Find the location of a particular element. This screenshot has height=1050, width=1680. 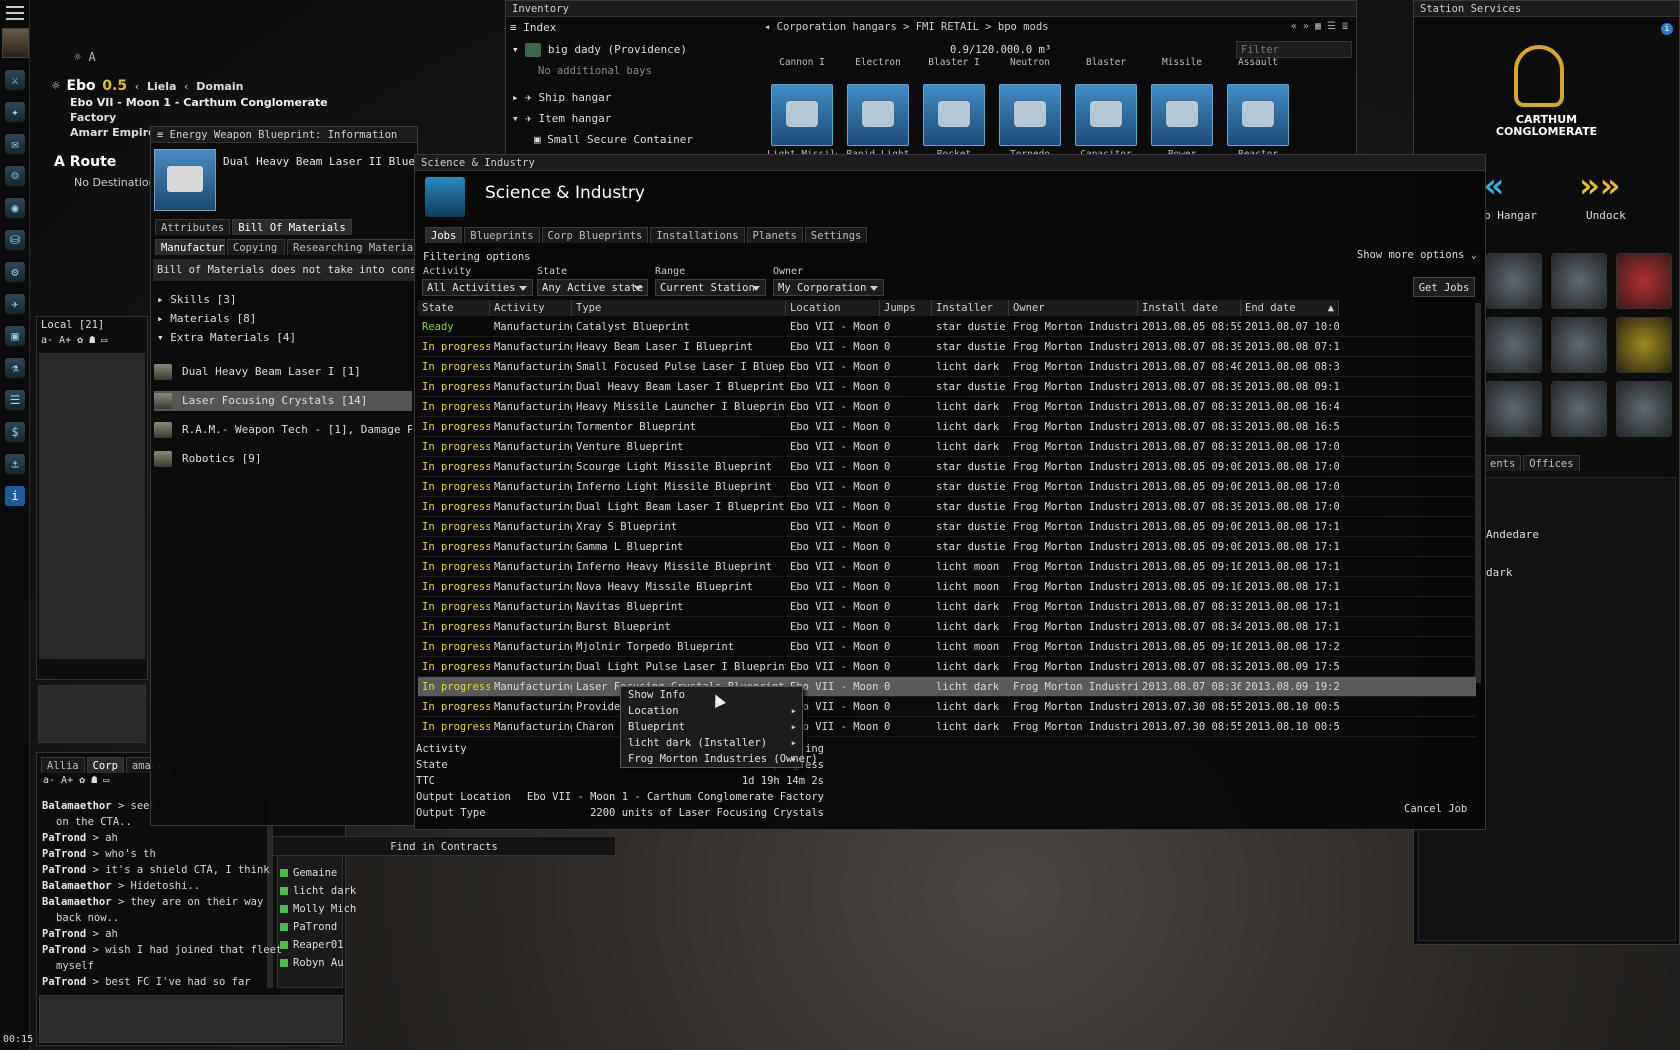

state-select: Any Active state is located at coordinates (592, 287).